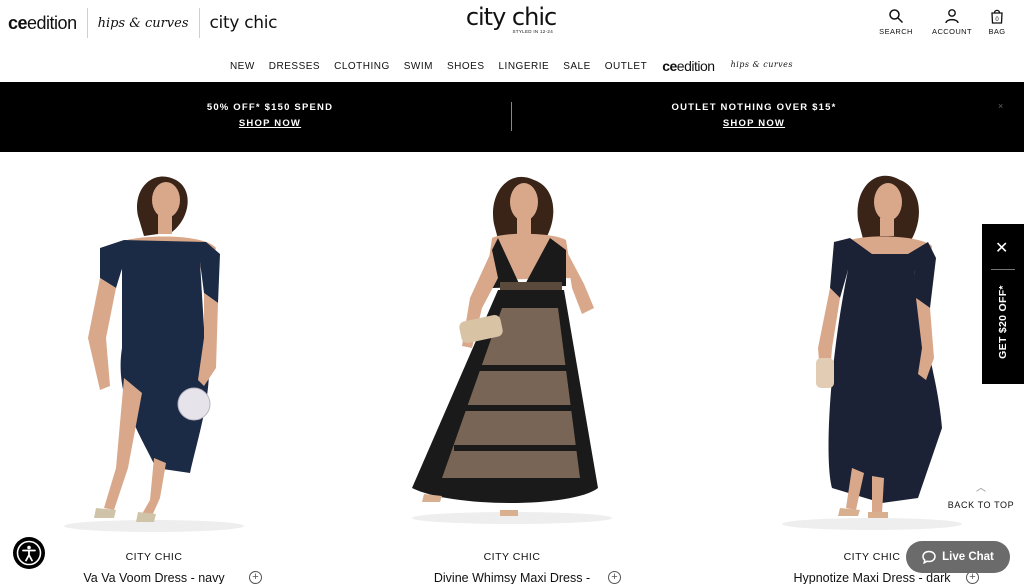 The image size is (1024, 584). I want to click on accessibility-icon, so click(29, 553).